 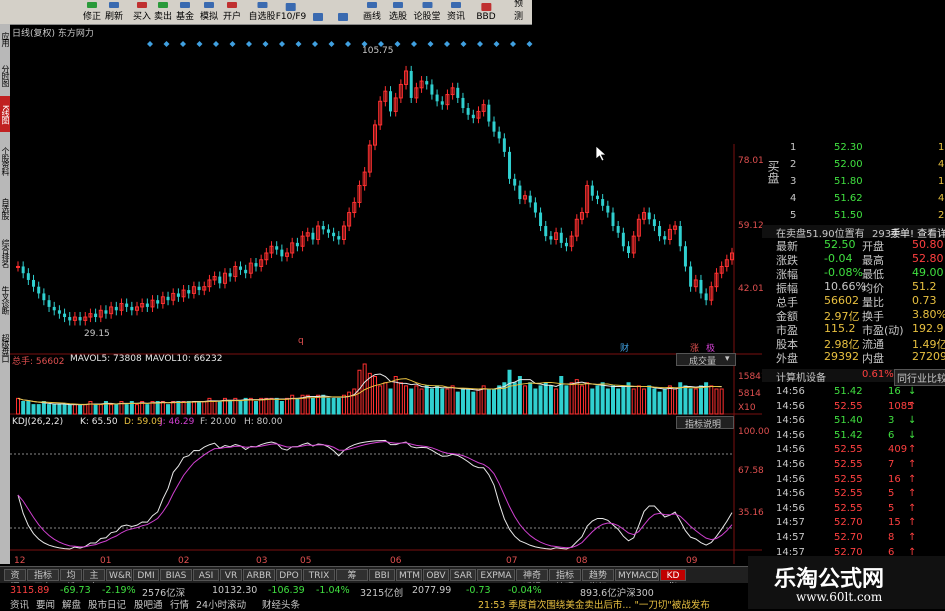 What do you see at coordinates (456, 12) in the screenshot?
I see `toolbar-button-14: 资讯` at bounding box center [456, 12].